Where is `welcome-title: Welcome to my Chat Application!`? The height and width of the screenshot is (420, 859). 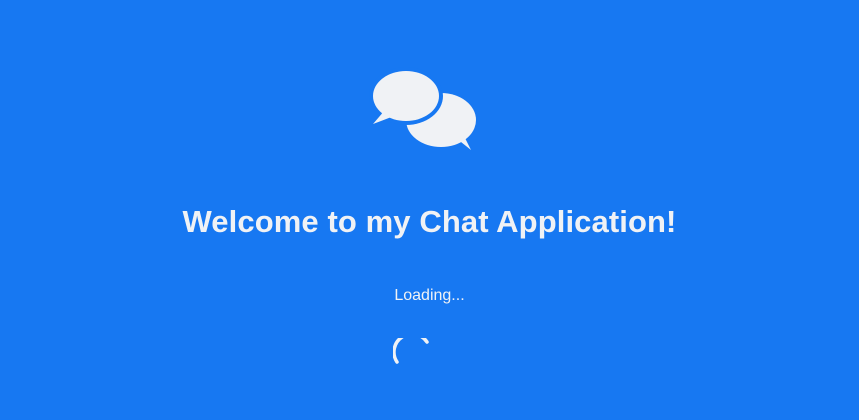
welcome-title: Welcome to my Chat Application! is located at coordinates (429, 221).